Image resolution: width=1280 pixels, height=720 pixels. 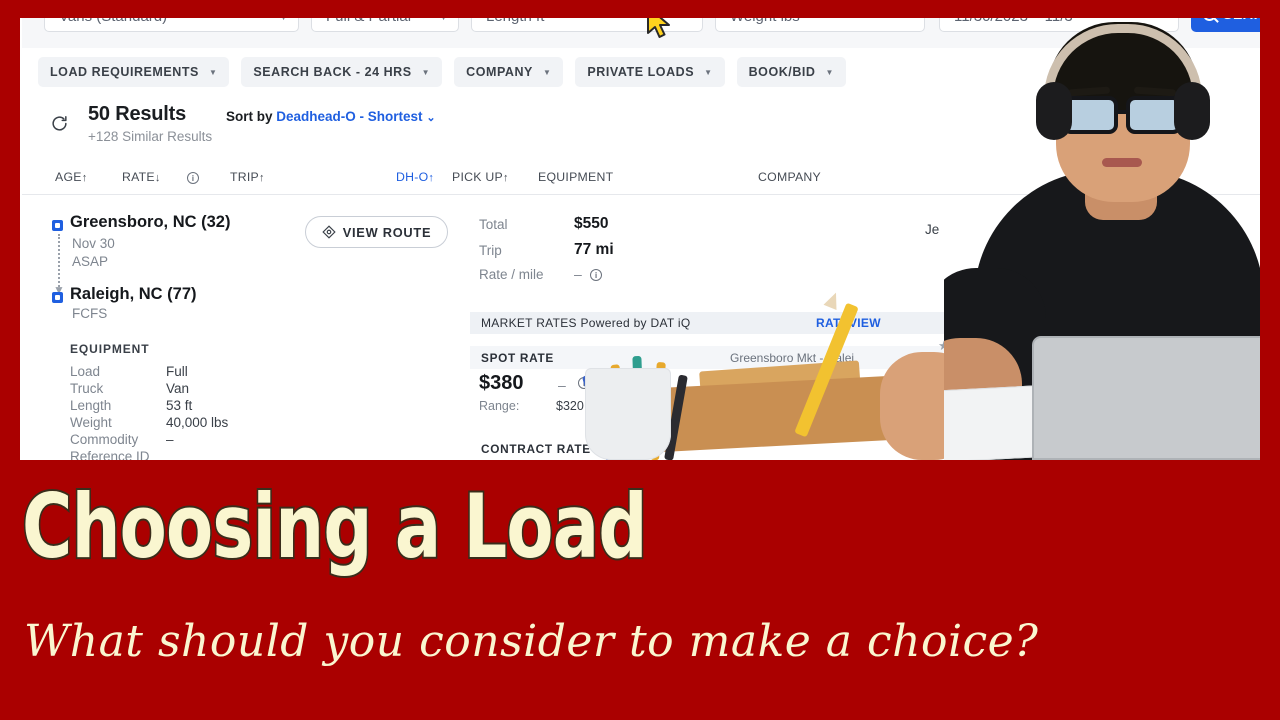 What do you see at coordinates (1192, 111) in the screenshot?
I see `headphone-earcup-right` at bounding box center [1192, 111].